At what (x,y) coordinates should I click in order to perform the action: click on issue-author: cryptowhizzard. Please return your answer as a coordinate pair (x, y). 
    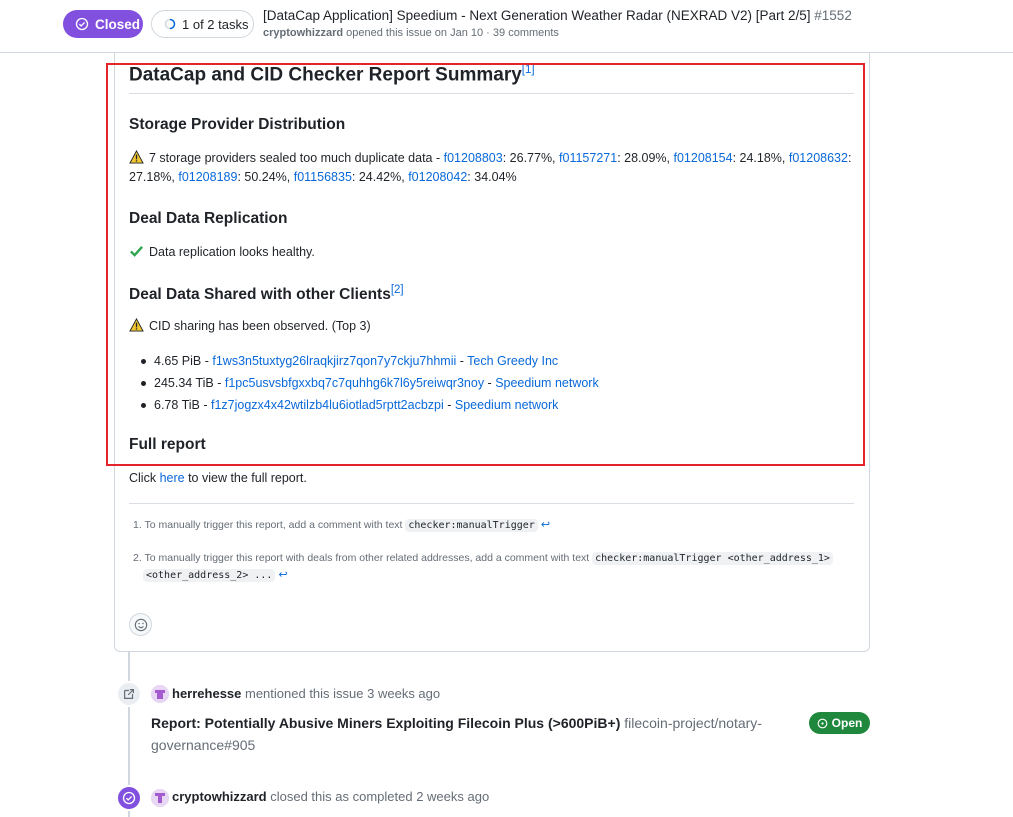
    Looking at the image, I should click on (303, 33).